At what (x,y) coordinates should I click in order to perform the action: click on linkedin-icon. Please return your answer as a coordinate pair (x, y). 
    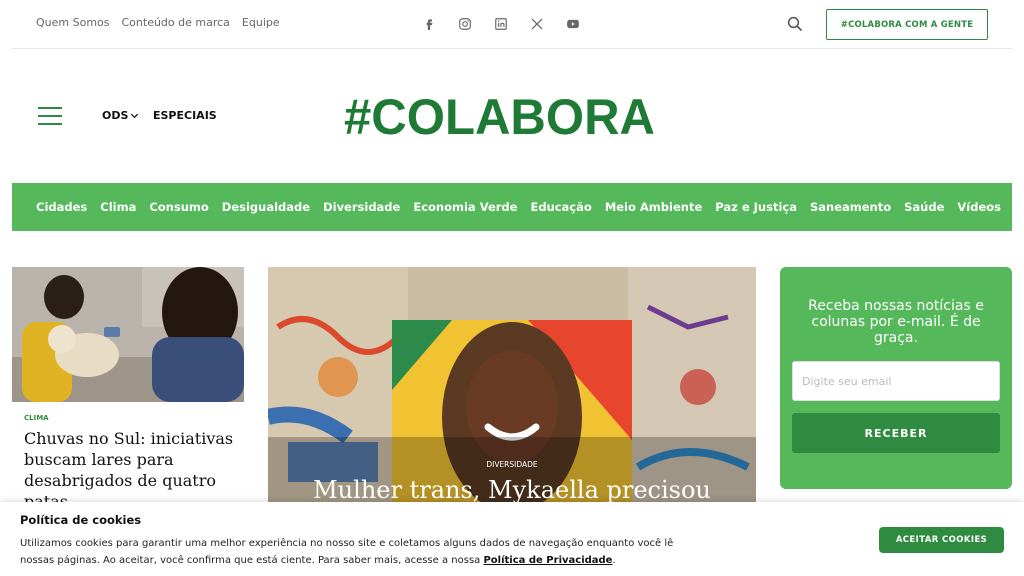
    Looking at the image, I should click on (501, 24).